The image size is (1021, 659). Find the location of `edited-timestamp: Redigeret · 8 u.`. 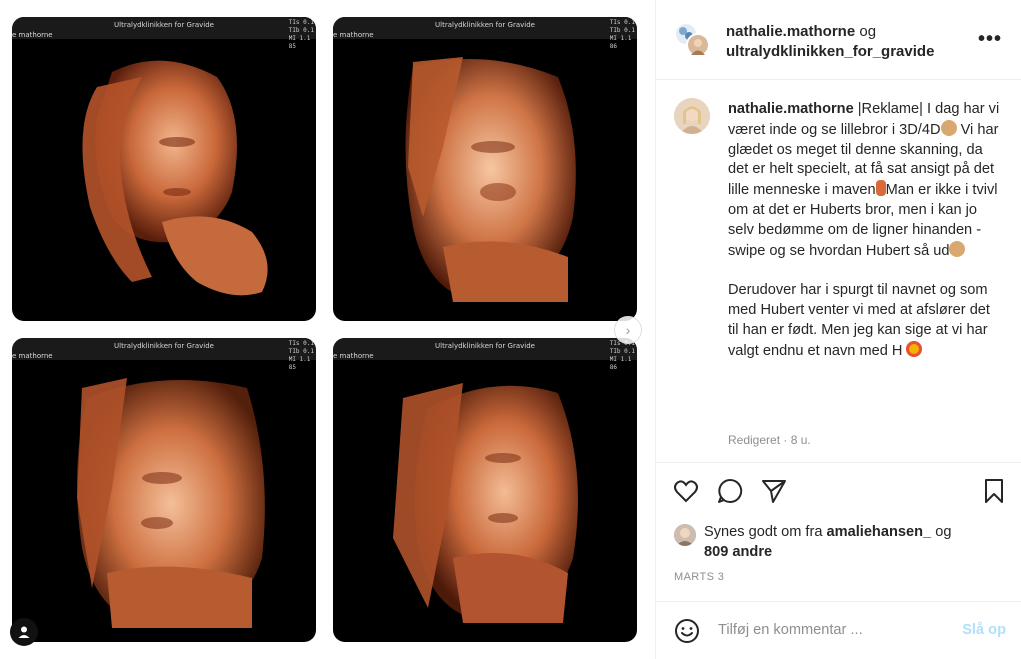

edited-timestamp: Redigeret · 8 u. is located at coordinates (769, 440).